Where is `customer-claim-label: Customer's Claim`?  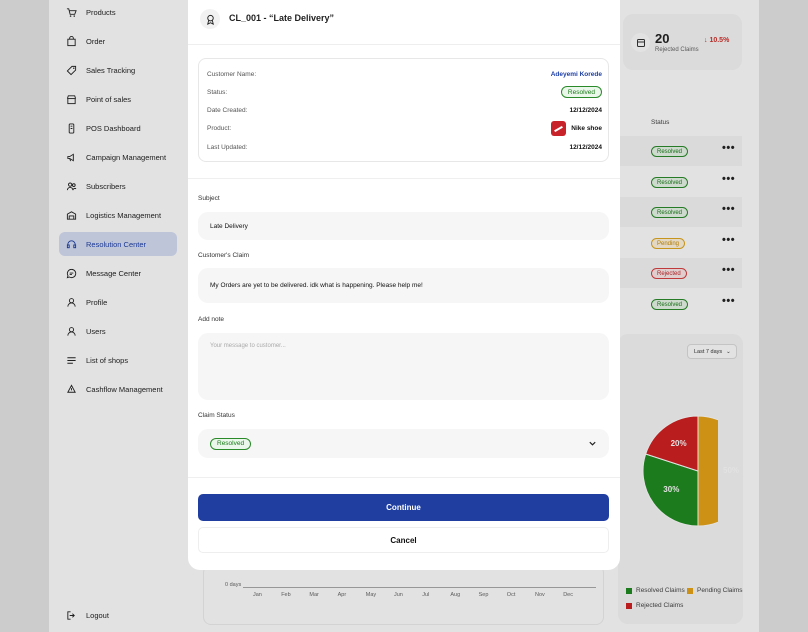 customer-claim-label: Customer's Claim is located at coordinates (224, 255).